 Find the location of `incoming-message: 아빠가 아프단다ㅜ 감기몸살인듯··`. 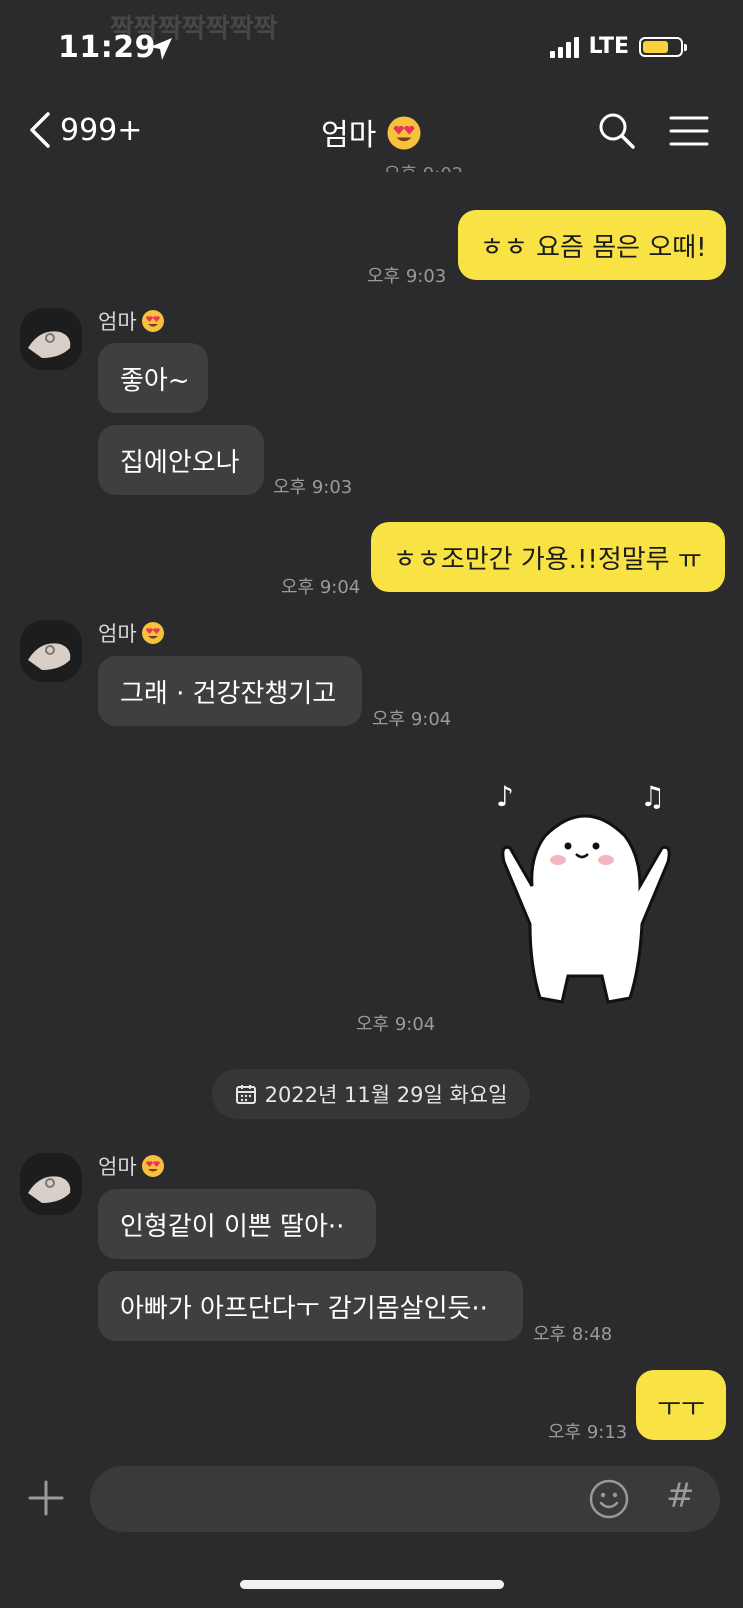

incoming-message: 아빠가 아프단다ㅜ 감기몸살인듯·· is located at coordinates (310, 1306).